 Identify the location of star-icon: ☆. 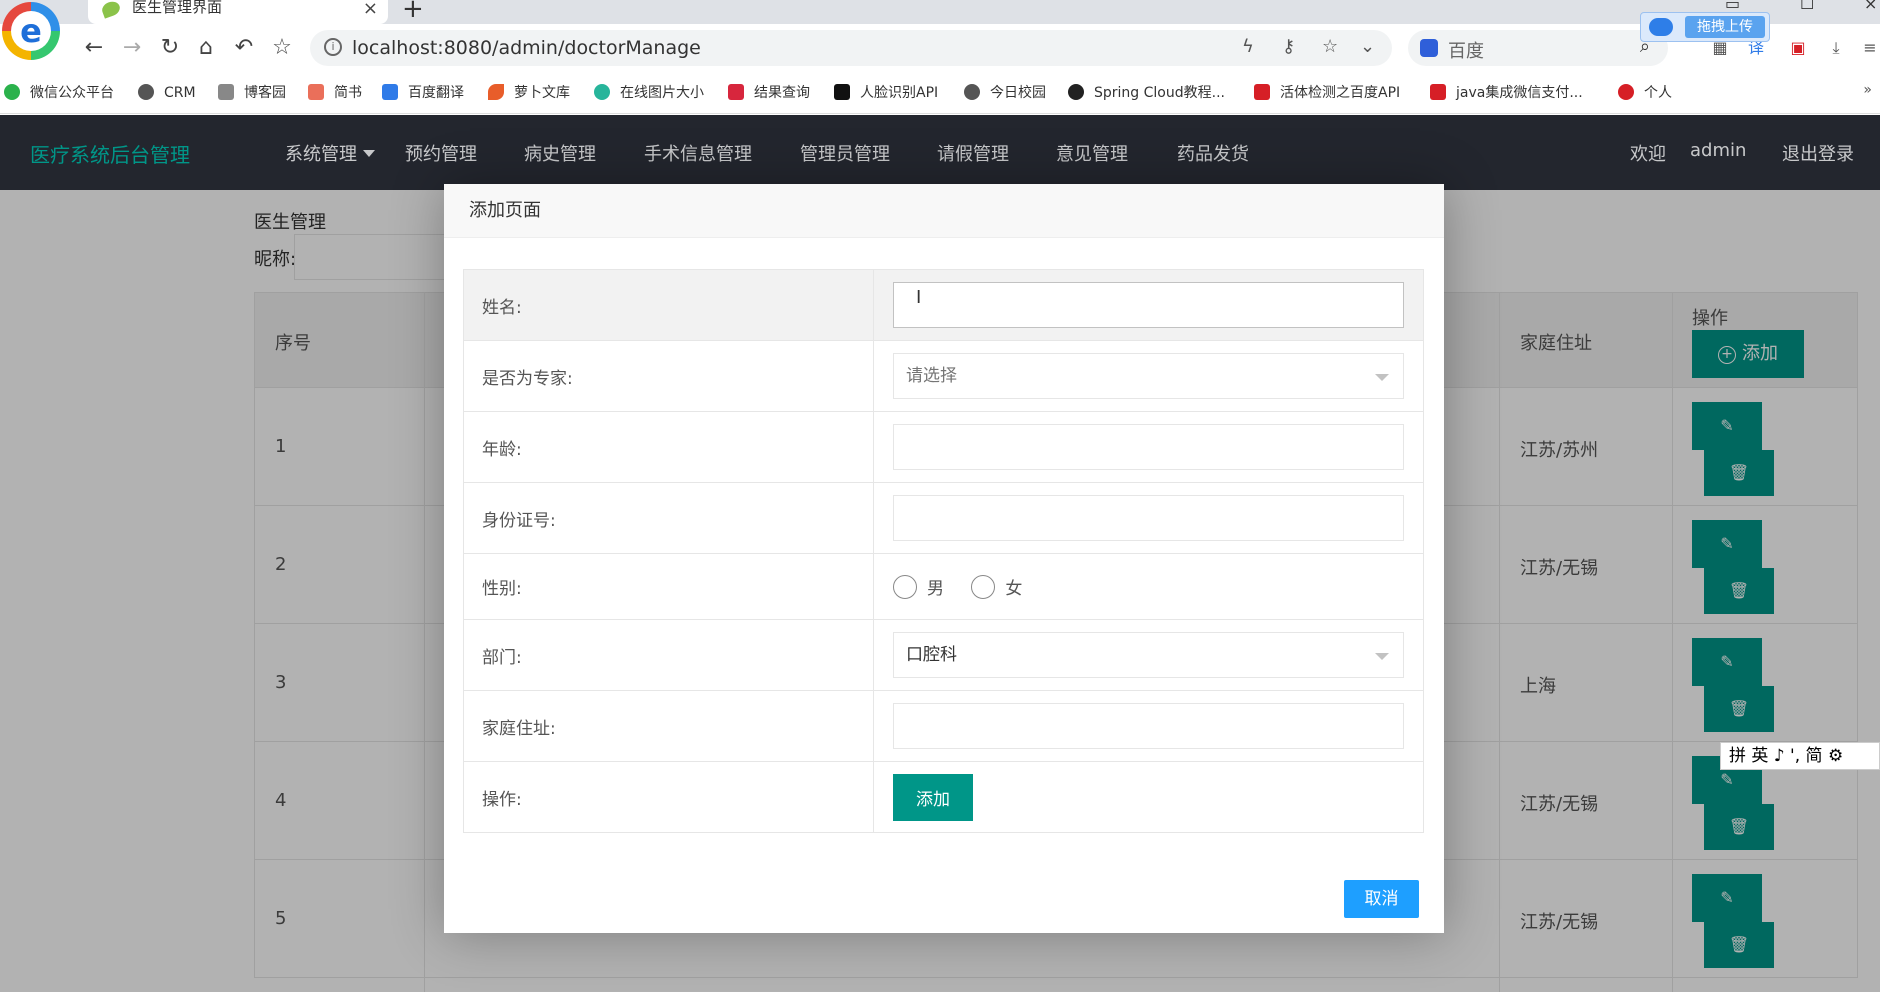
(282, 48).